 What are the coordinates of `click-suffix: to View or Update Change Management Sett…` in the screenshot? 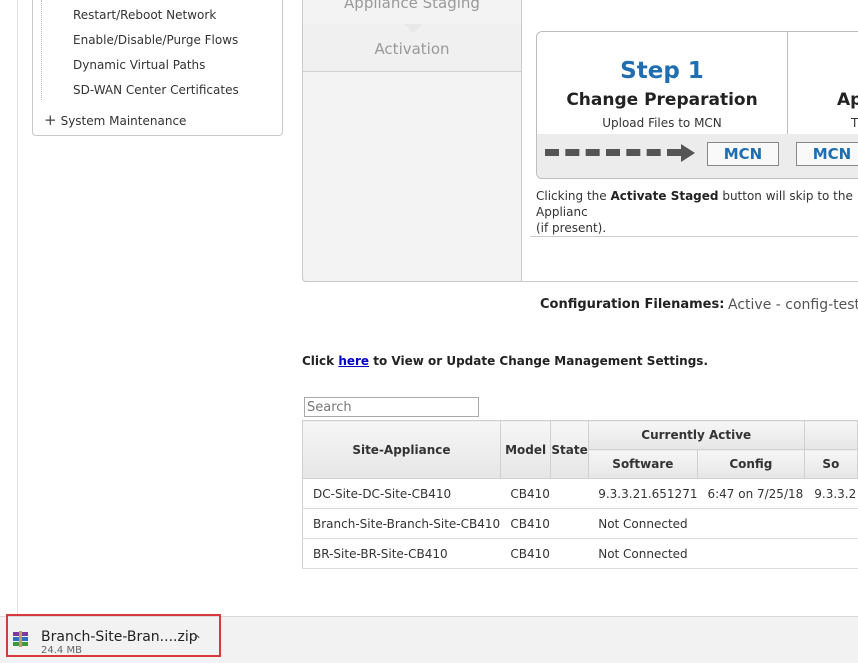 It's located at (539, 361).